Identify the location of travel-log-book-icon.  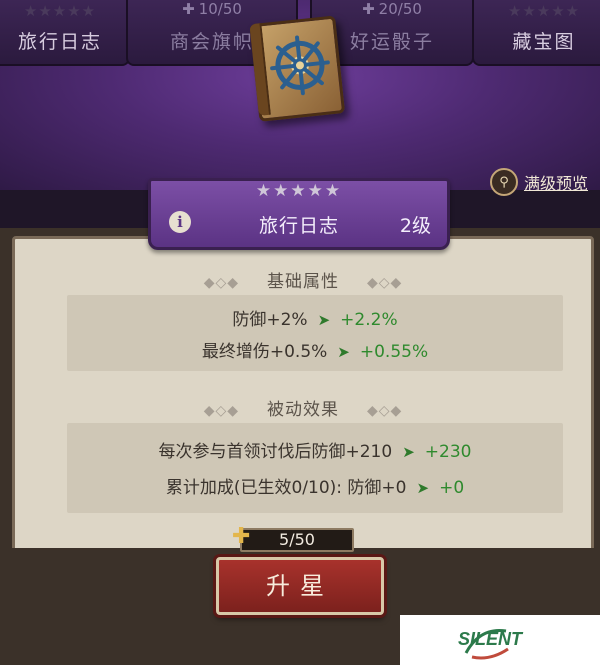
(294, 65).